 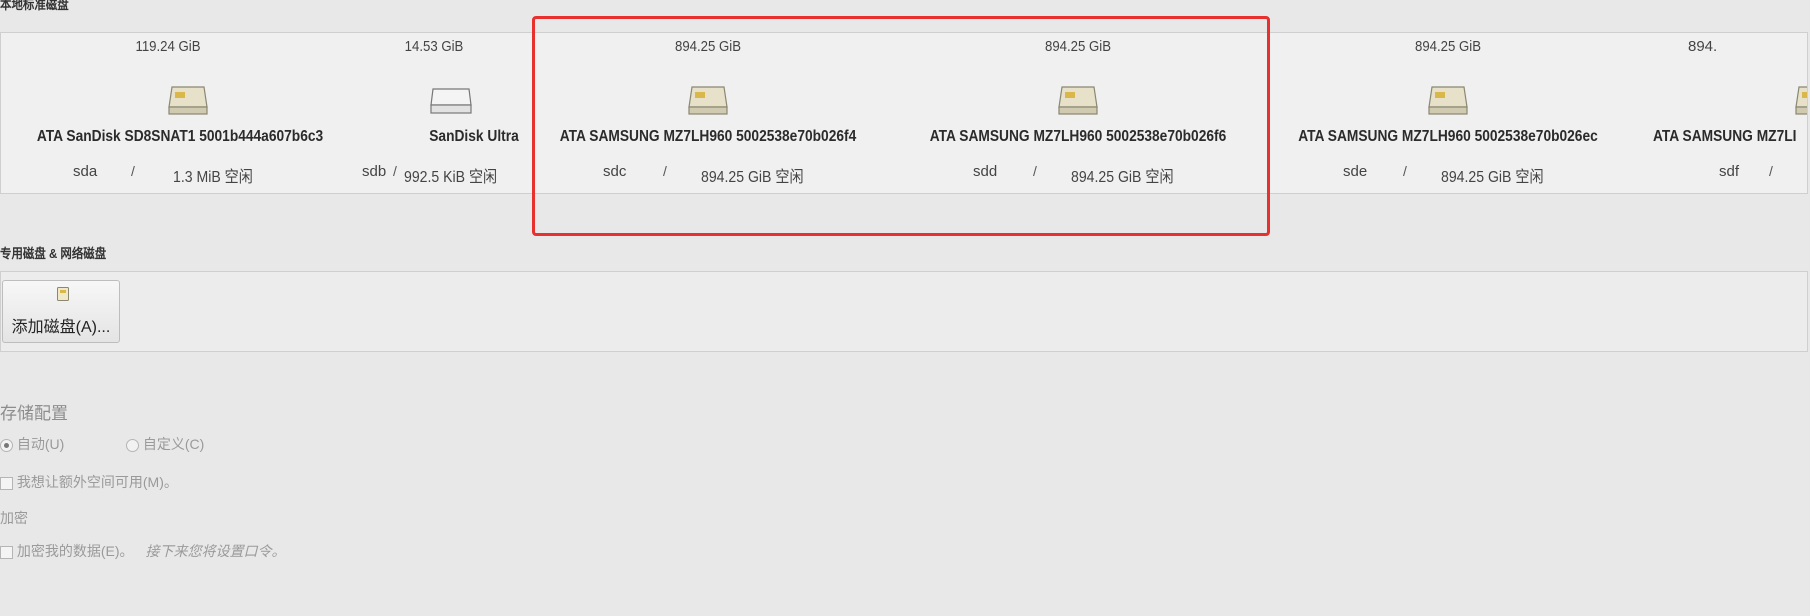 I want to click on disk-free: 1.3 MiB 空闲, so click(x=213, y=177).